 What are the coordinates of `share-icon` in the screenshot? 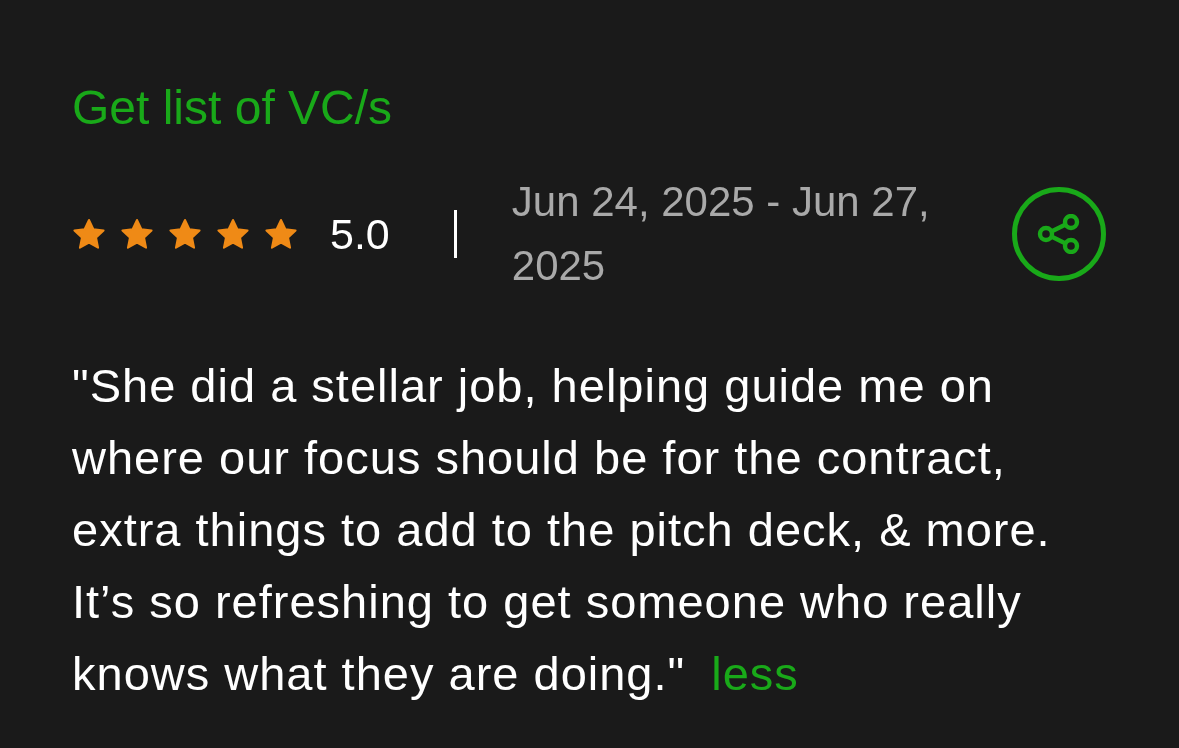 It's located at (1059, 234).